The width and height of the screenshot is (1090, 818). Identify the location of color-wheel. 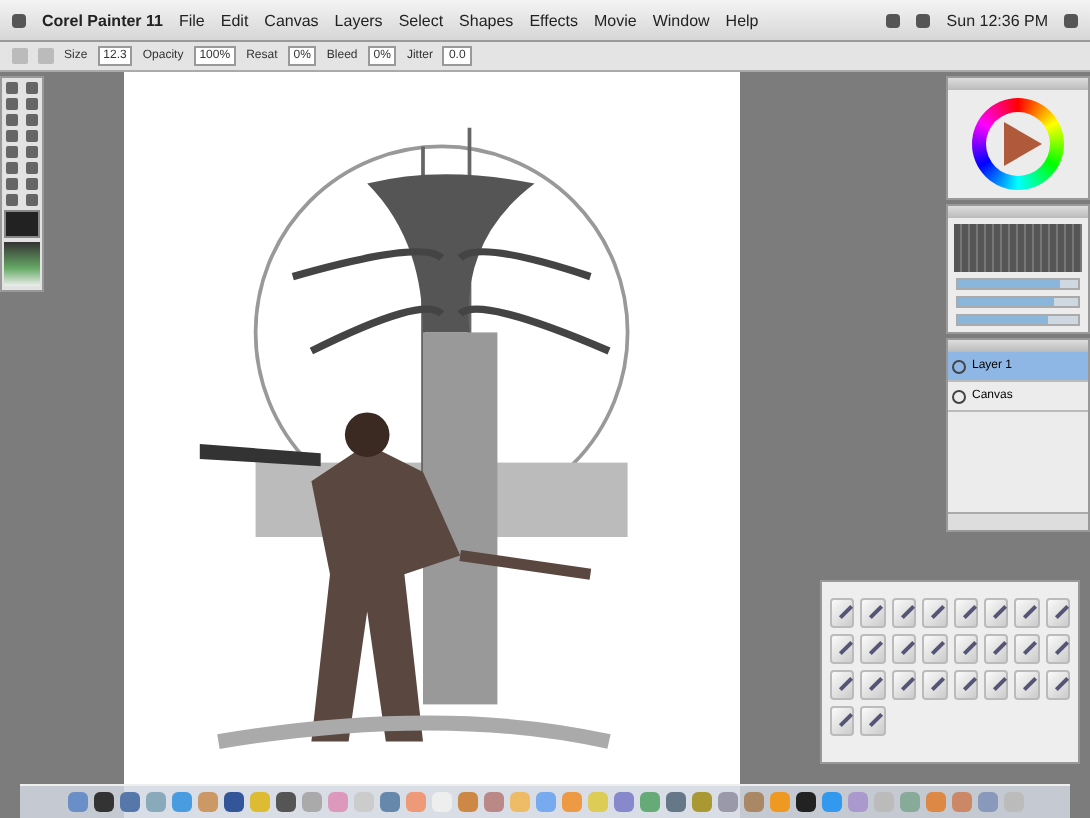
(1018, 144).